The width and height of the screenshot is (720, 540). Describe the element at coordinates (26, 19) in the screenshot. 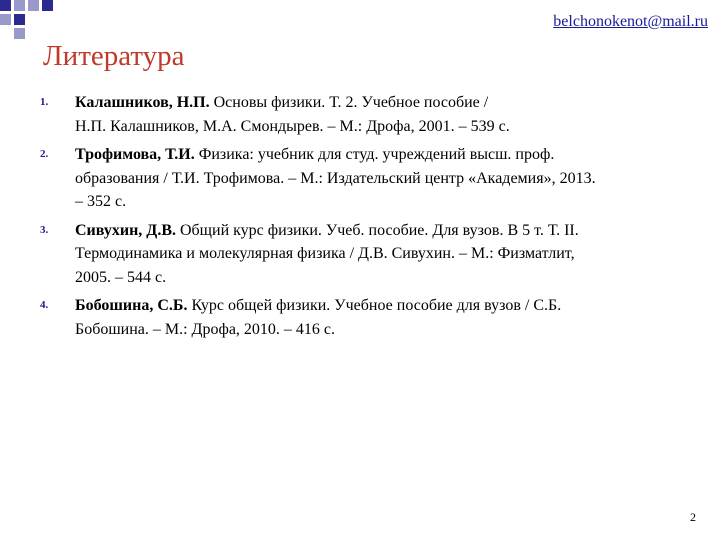

I see `corner-squares-decoration` at that location.